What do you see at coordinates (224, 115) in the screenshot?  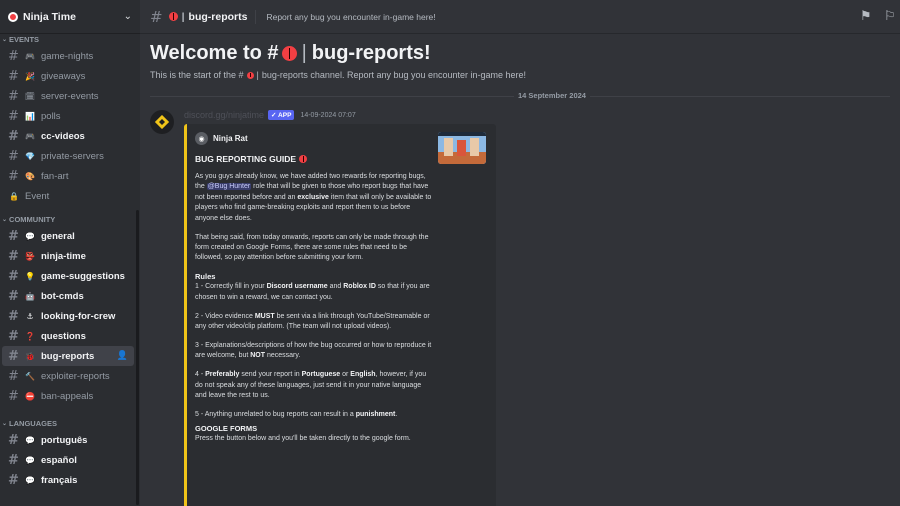 I see `message-author: discord.gg/ninjatime` at bounding box center [224, 115].